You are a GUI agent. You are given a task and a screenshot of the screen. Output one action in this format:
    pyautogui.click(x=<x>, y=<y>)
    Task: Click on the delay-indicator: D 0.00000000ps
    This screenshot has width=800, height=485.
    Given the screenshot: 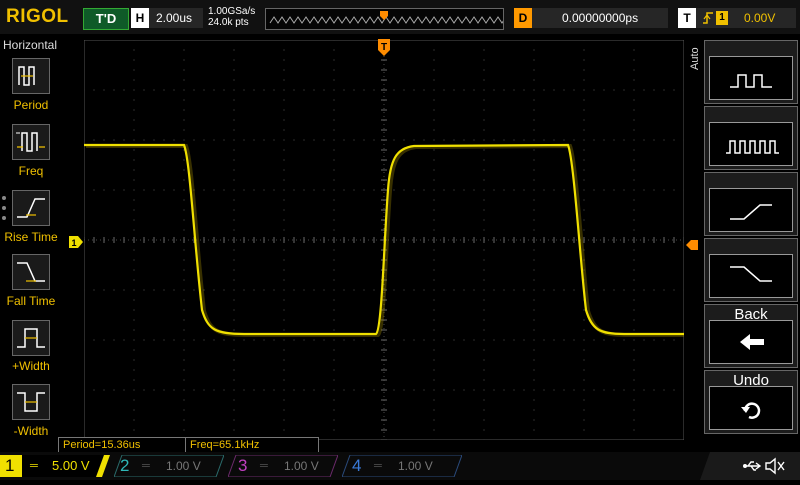 What is the action you would take?
    pyautogui.click(x=591, y=18)
    